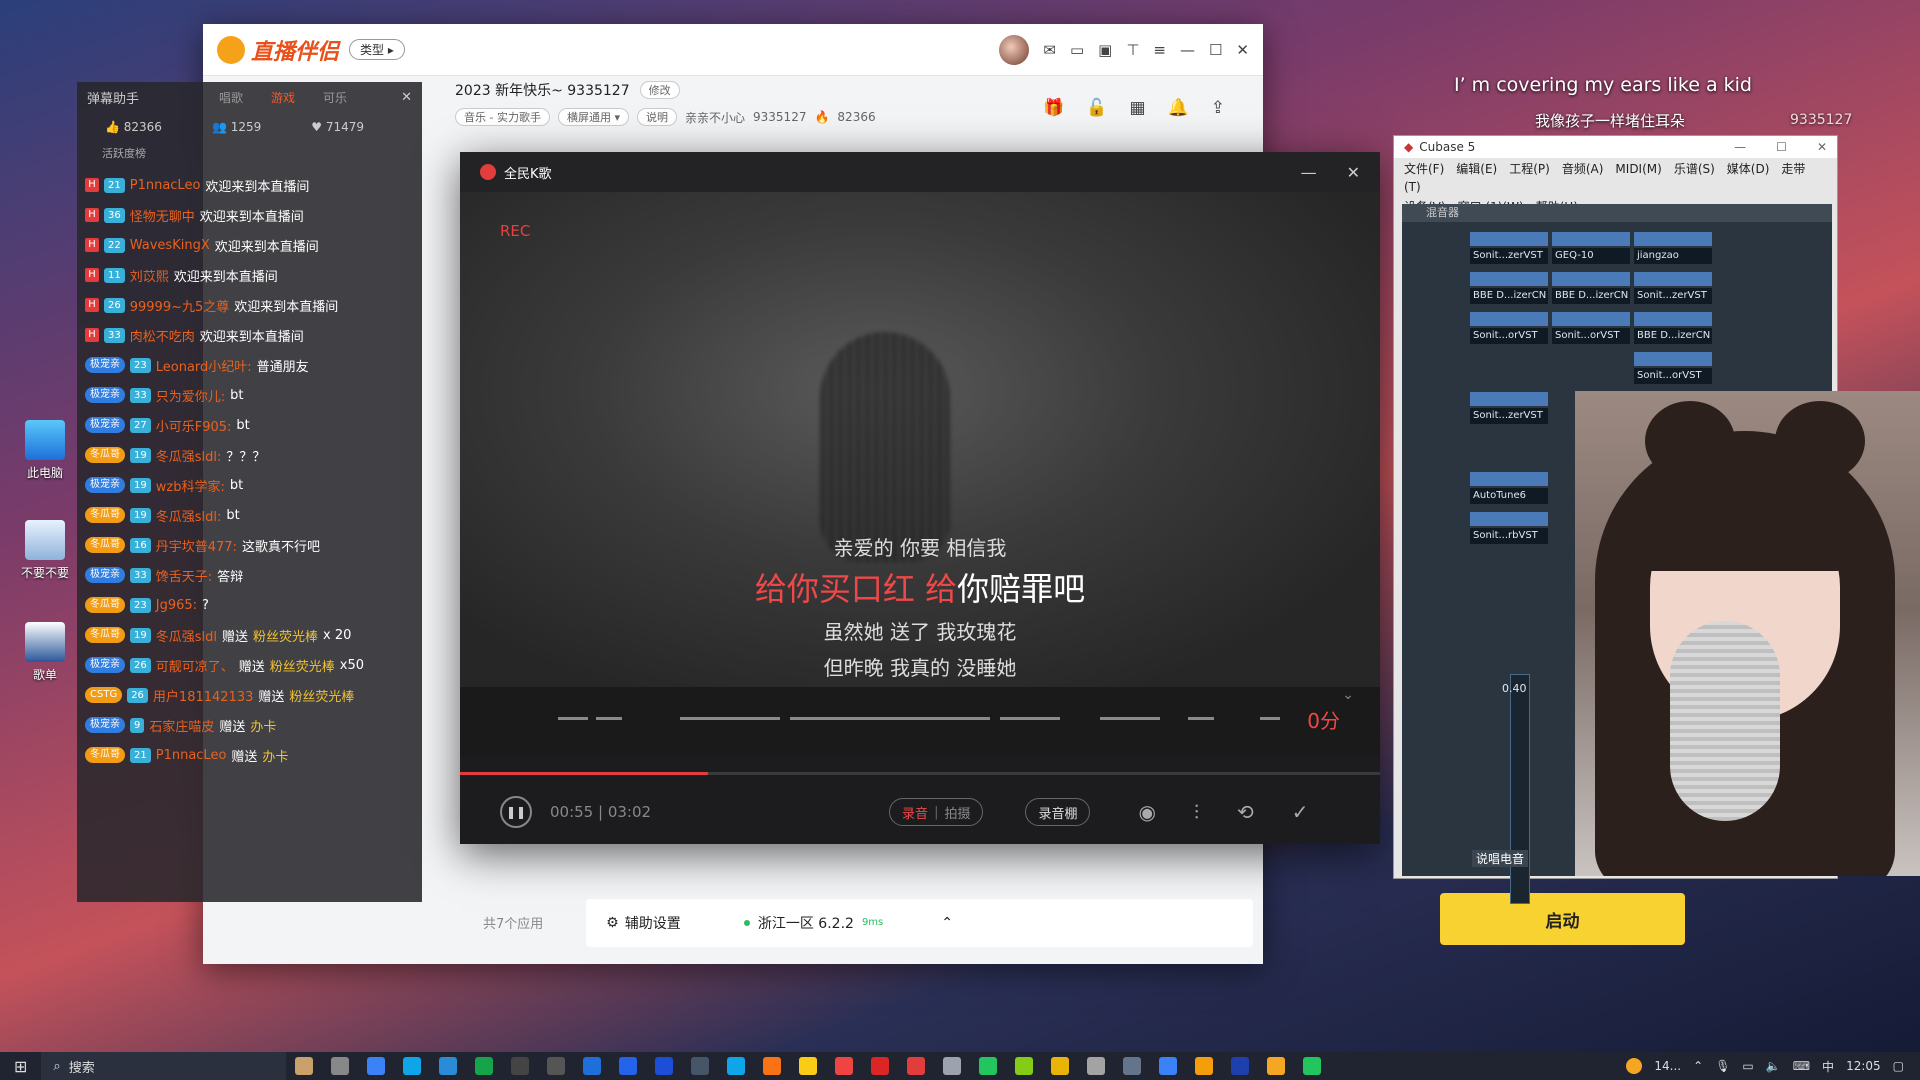 The image size is (1920, 1080). Describe the element at coordinates (231, 97) in the screenshot. I see `tab-sing: 唱歌` at that location.